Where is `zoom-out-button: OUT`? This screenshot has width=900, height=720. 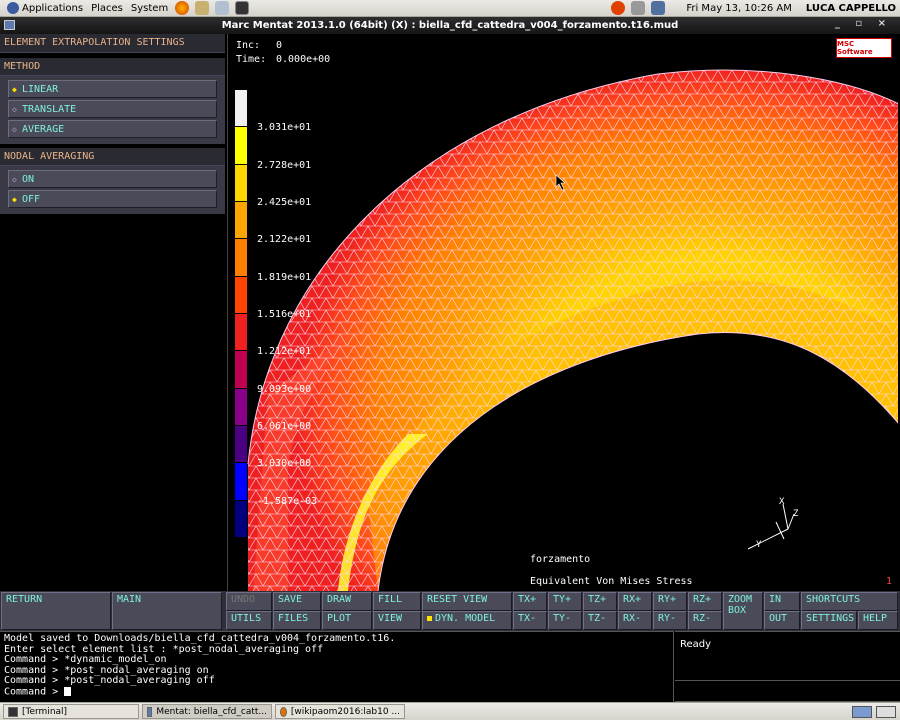
zoom-out-button: OUT is located at coordinates (782, 620).